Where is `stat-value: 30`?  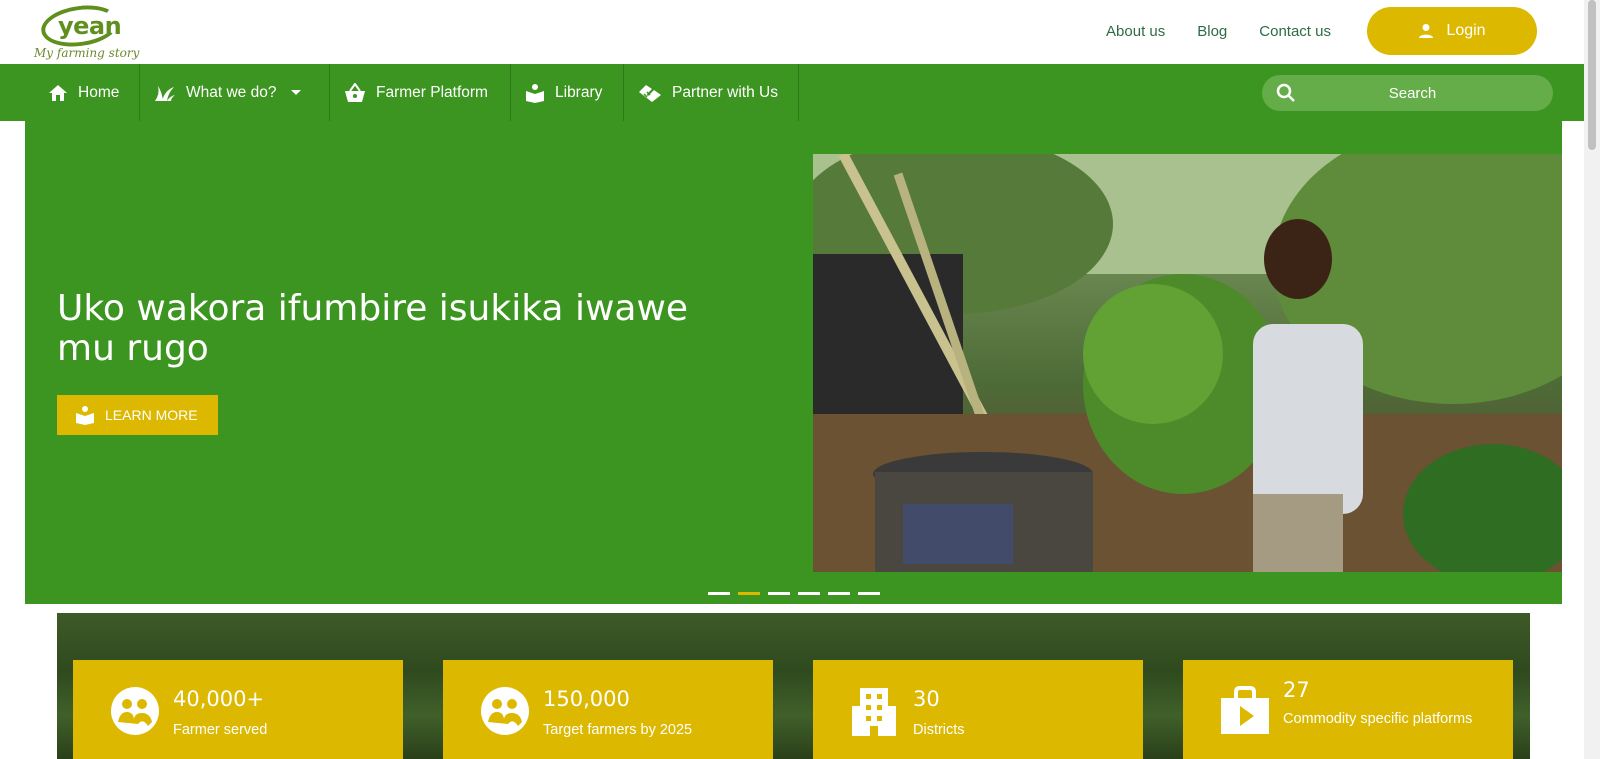 stat-value: 30 is located at coordinates (926, 699).